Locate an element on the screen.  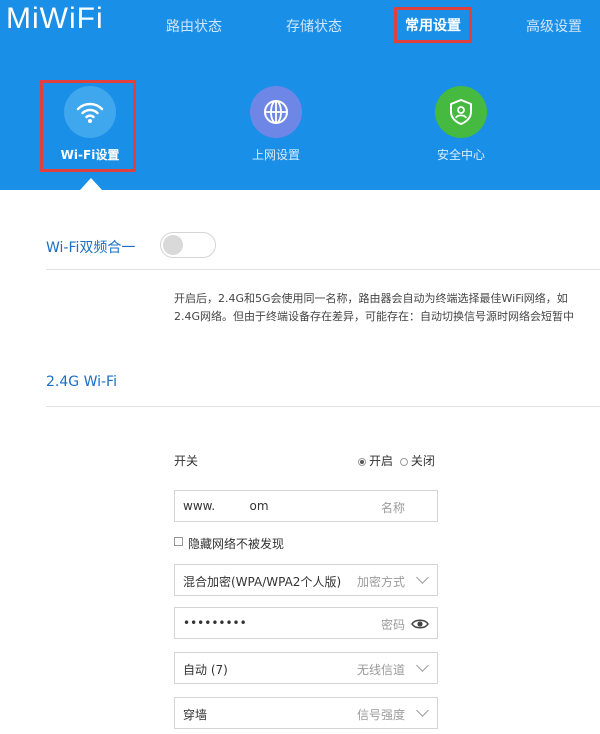
nav-common-settings: 常用设置 is located at coordinates (433, 25).